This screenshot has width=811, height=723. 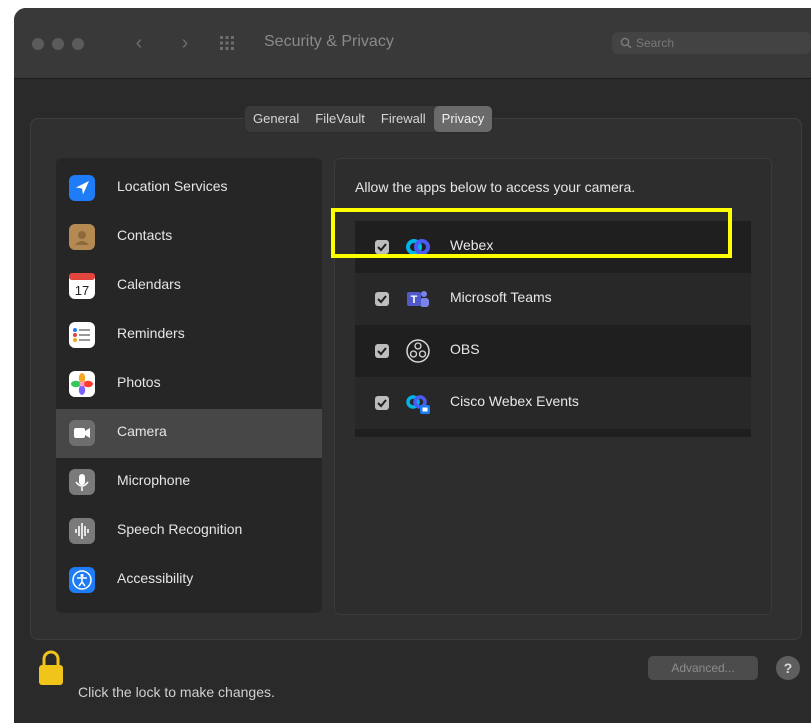 I want to click on calendar-icon: 17, so click(x=82, y=286).